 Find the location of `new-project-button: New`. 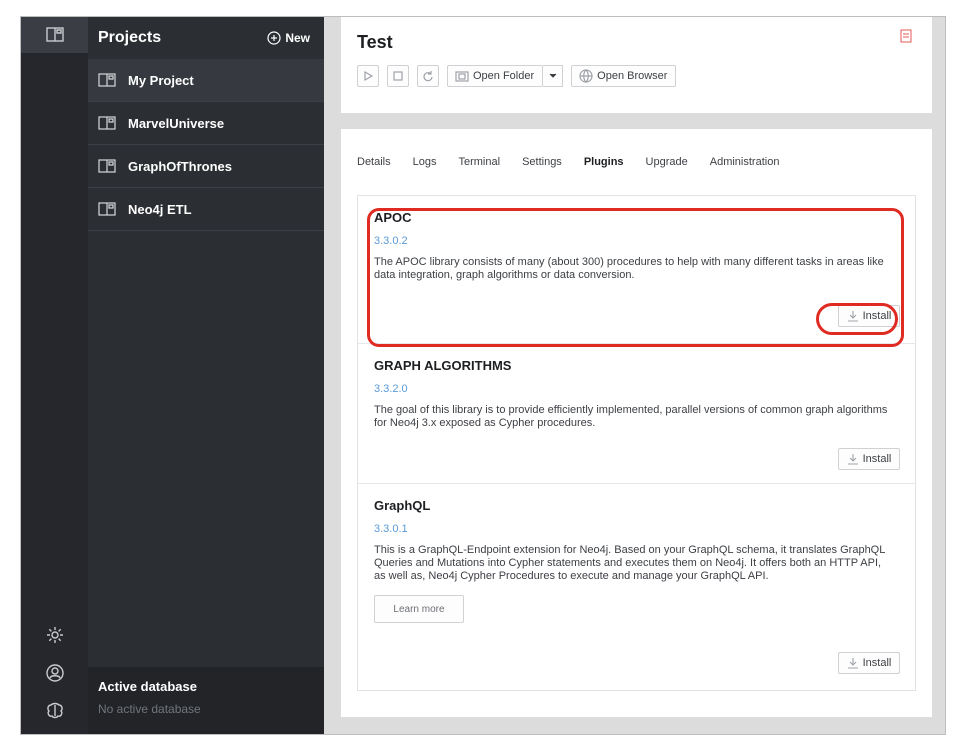

new-project-button: New is located at coordinates (288, 38).